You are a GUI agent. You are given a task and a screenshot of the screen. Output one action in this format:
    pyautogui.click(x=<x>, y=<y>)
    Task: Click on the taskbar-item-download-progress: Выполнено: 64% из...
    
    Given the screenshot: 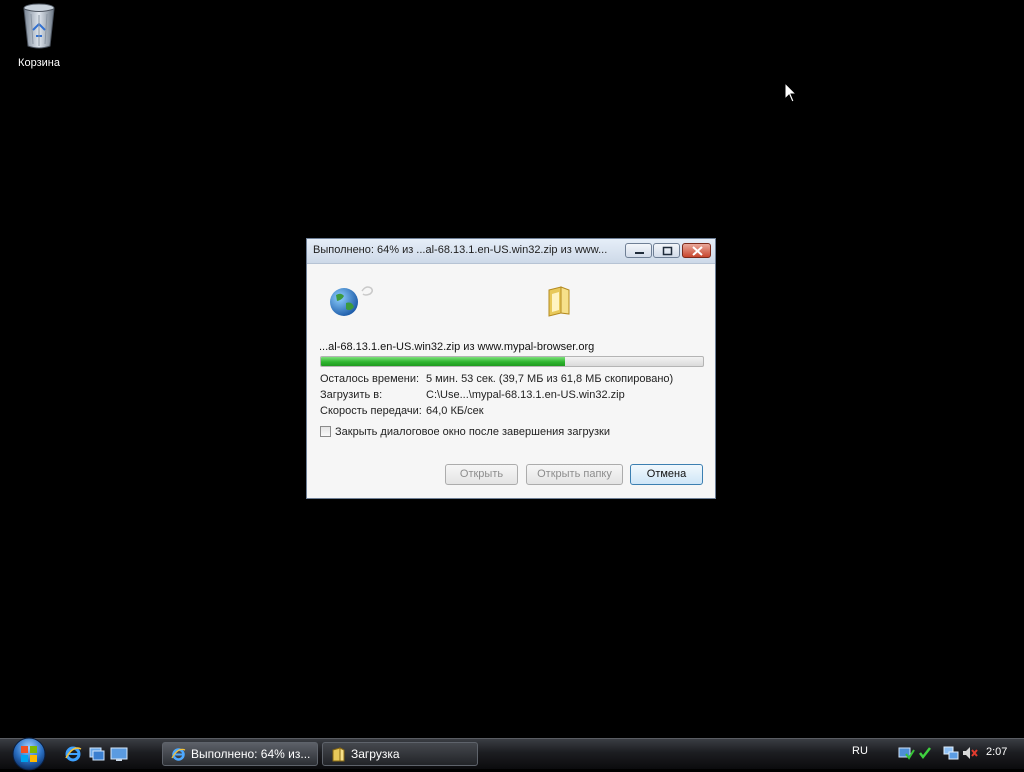 What is the action you would take?
    pyautogui.click(x=240, y=754)
    